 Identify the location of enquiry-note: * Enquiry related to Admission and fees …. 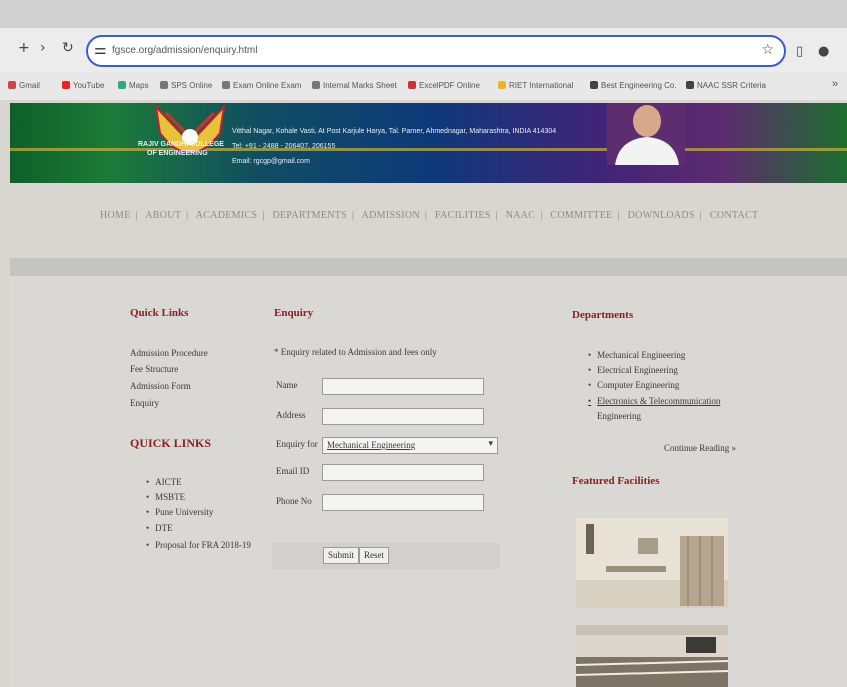
(355, 352).